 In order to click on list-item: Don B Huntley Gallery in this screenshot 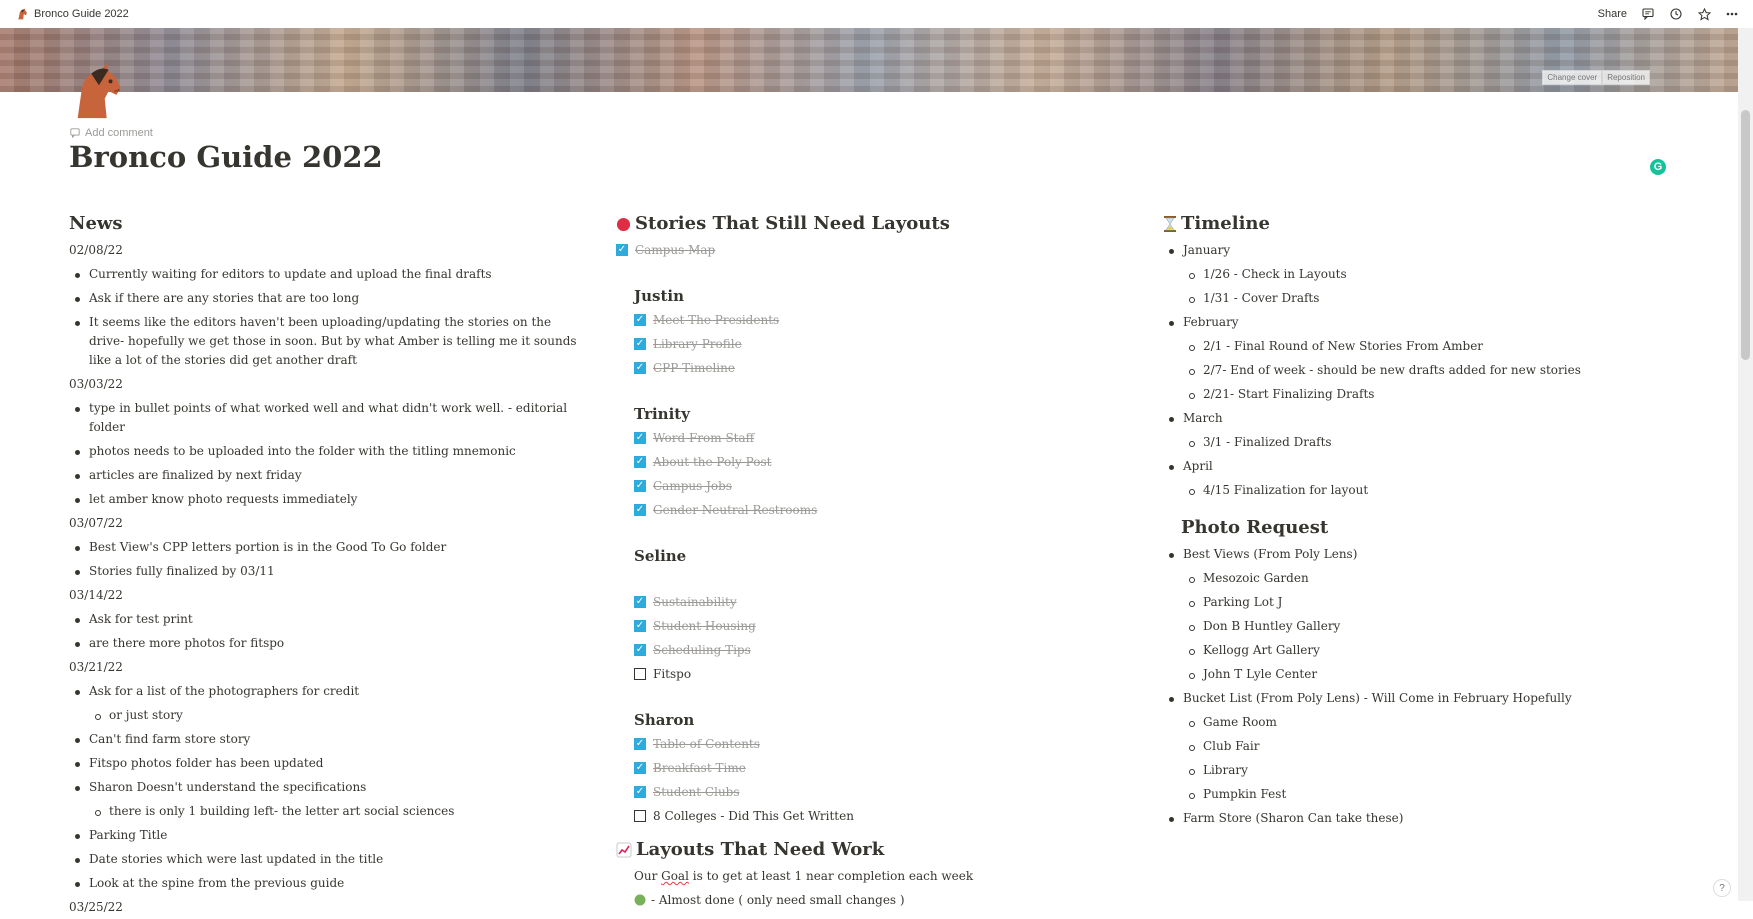, I will do `click(1443, 626)`.